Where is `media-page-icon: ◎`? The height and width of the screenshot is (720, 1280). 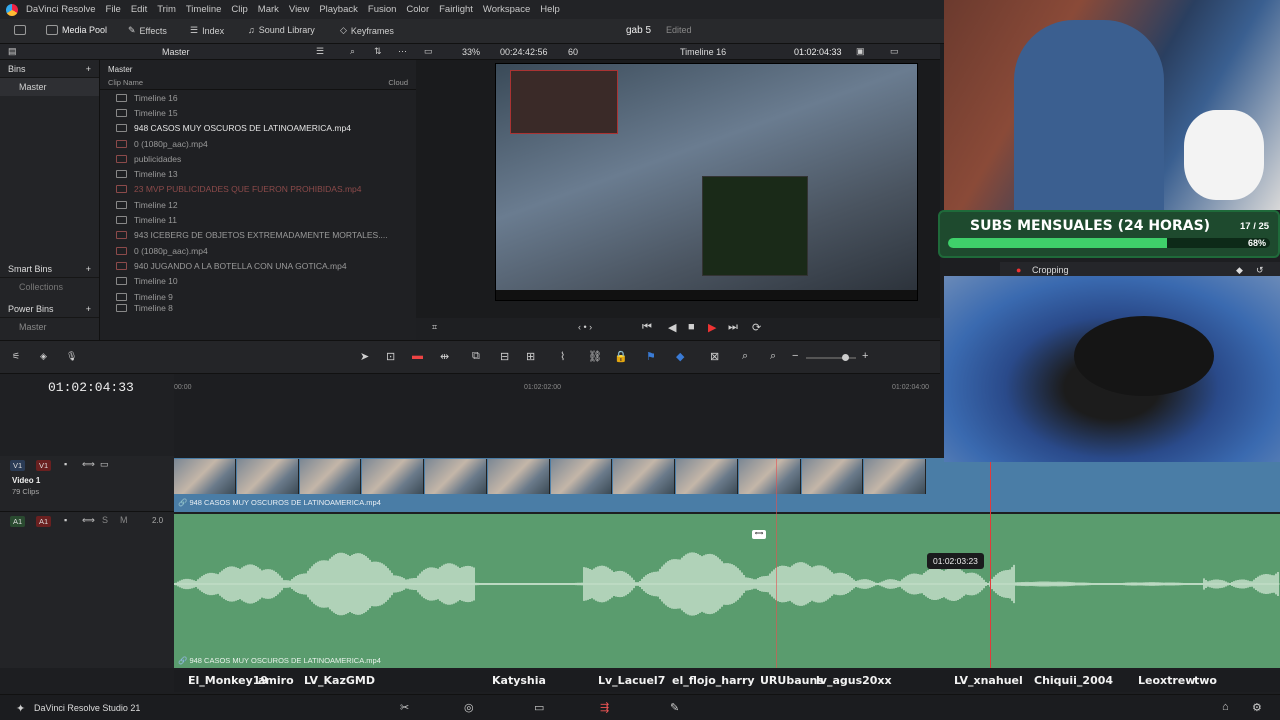 media-page-icon: ◎ is located at coordinates (469, 707).